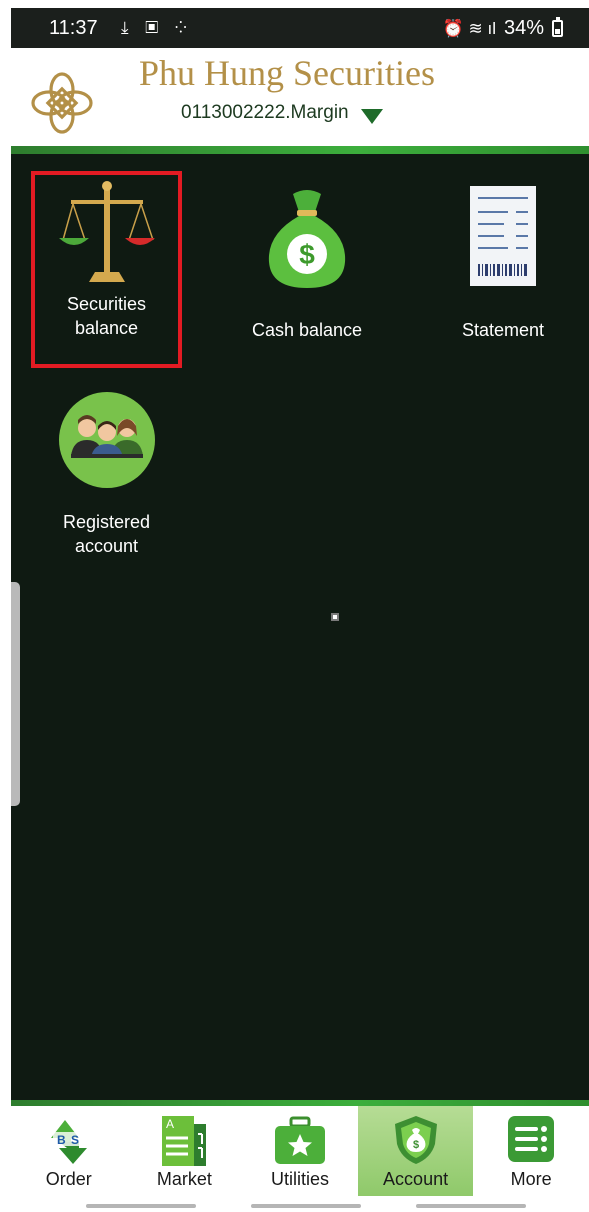 The height and width of the screenshot is (1212, 589). Describe the element at coordinates (141, 1206) in the screenshot. I see `recent-apps-gesture` at that location.